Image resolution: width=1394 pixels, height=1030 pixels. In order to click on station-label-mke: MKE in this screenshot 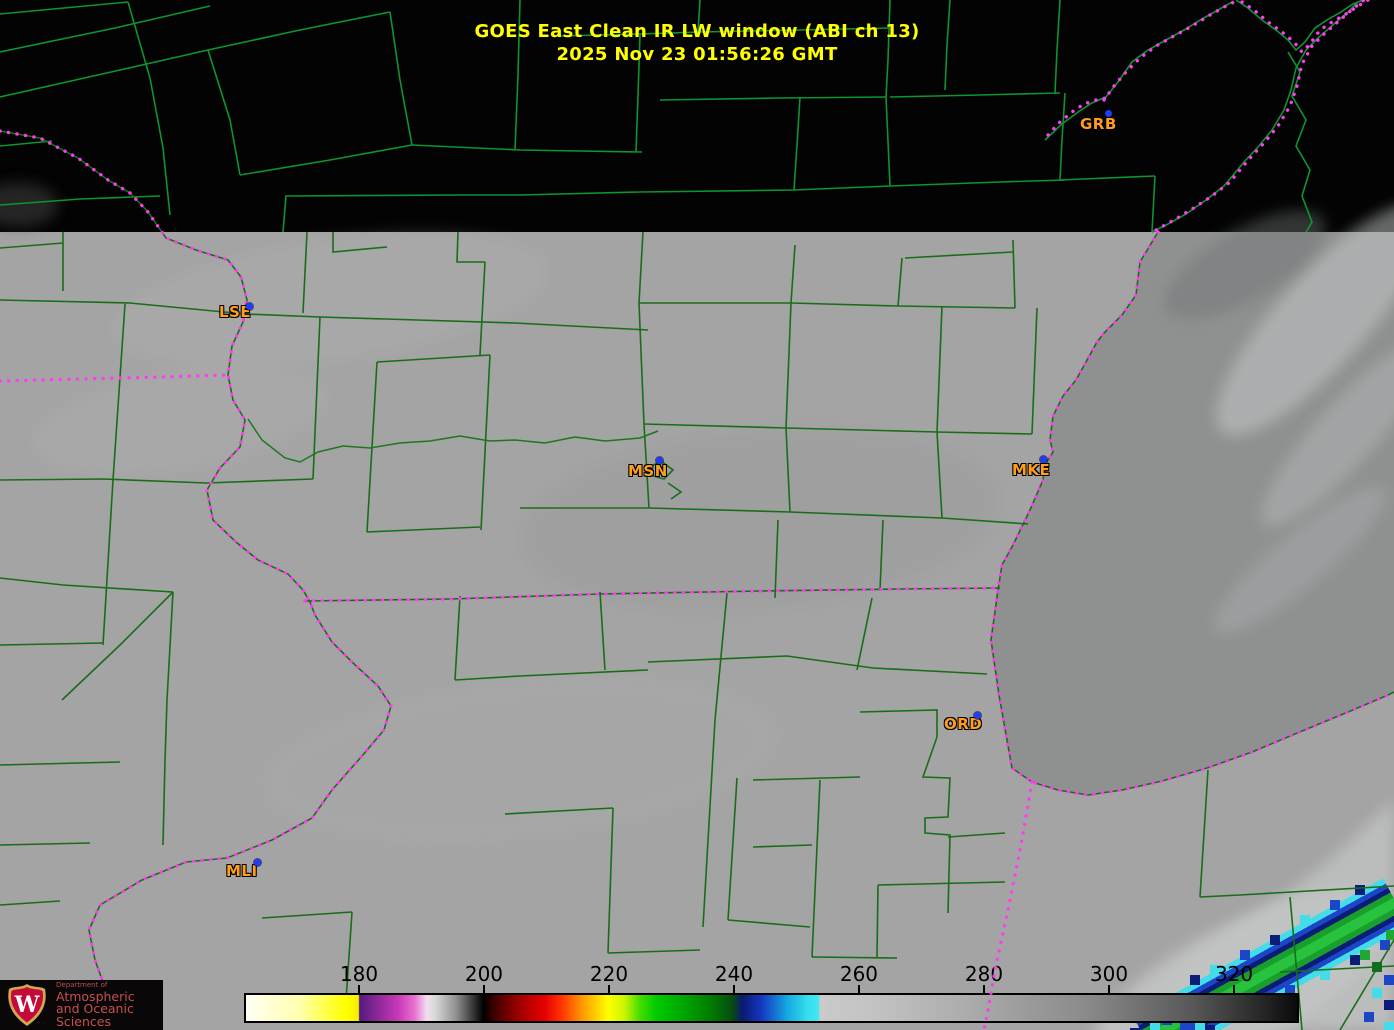, I will do `click(1031, 470)`.